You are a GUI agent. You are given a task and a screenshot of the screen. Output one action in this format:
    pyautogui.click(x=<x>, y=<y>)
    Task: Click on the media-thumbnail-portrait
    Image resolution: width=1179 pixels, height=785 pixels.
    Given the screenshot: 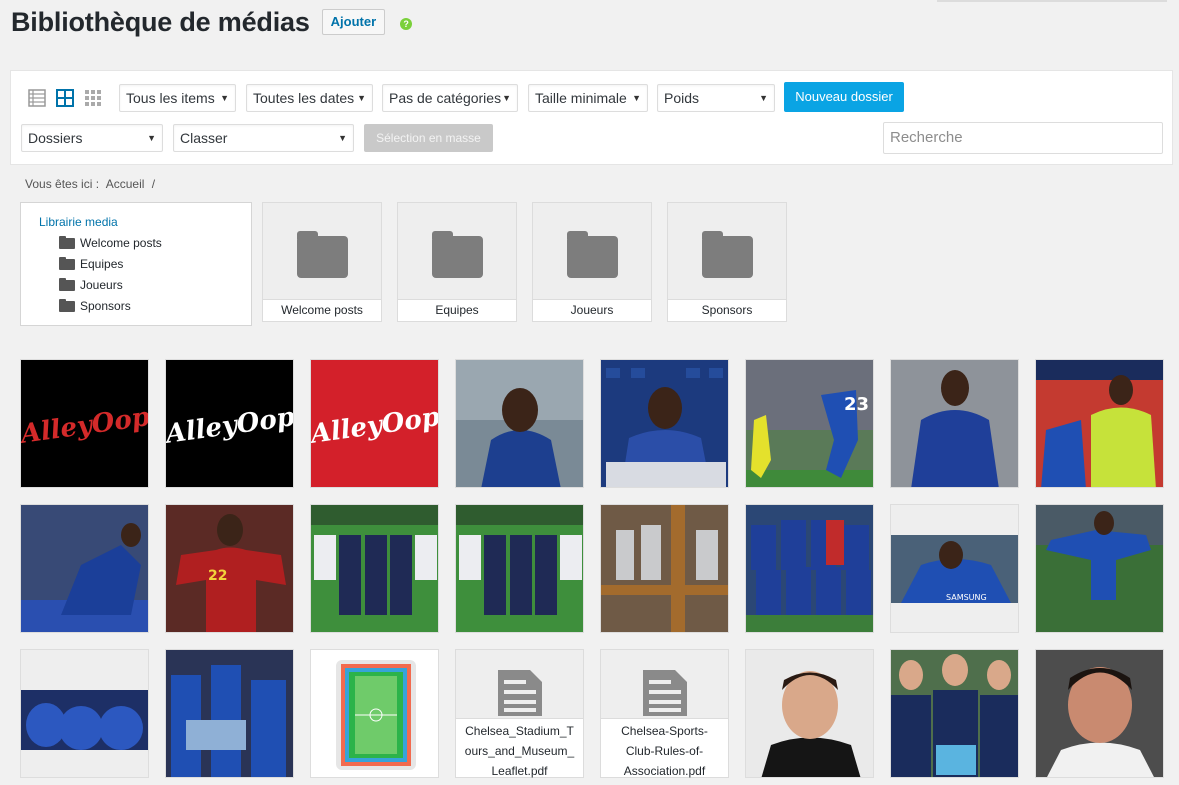 What is the action you would take?
    pyautogui.click(x=809, y=713)
    